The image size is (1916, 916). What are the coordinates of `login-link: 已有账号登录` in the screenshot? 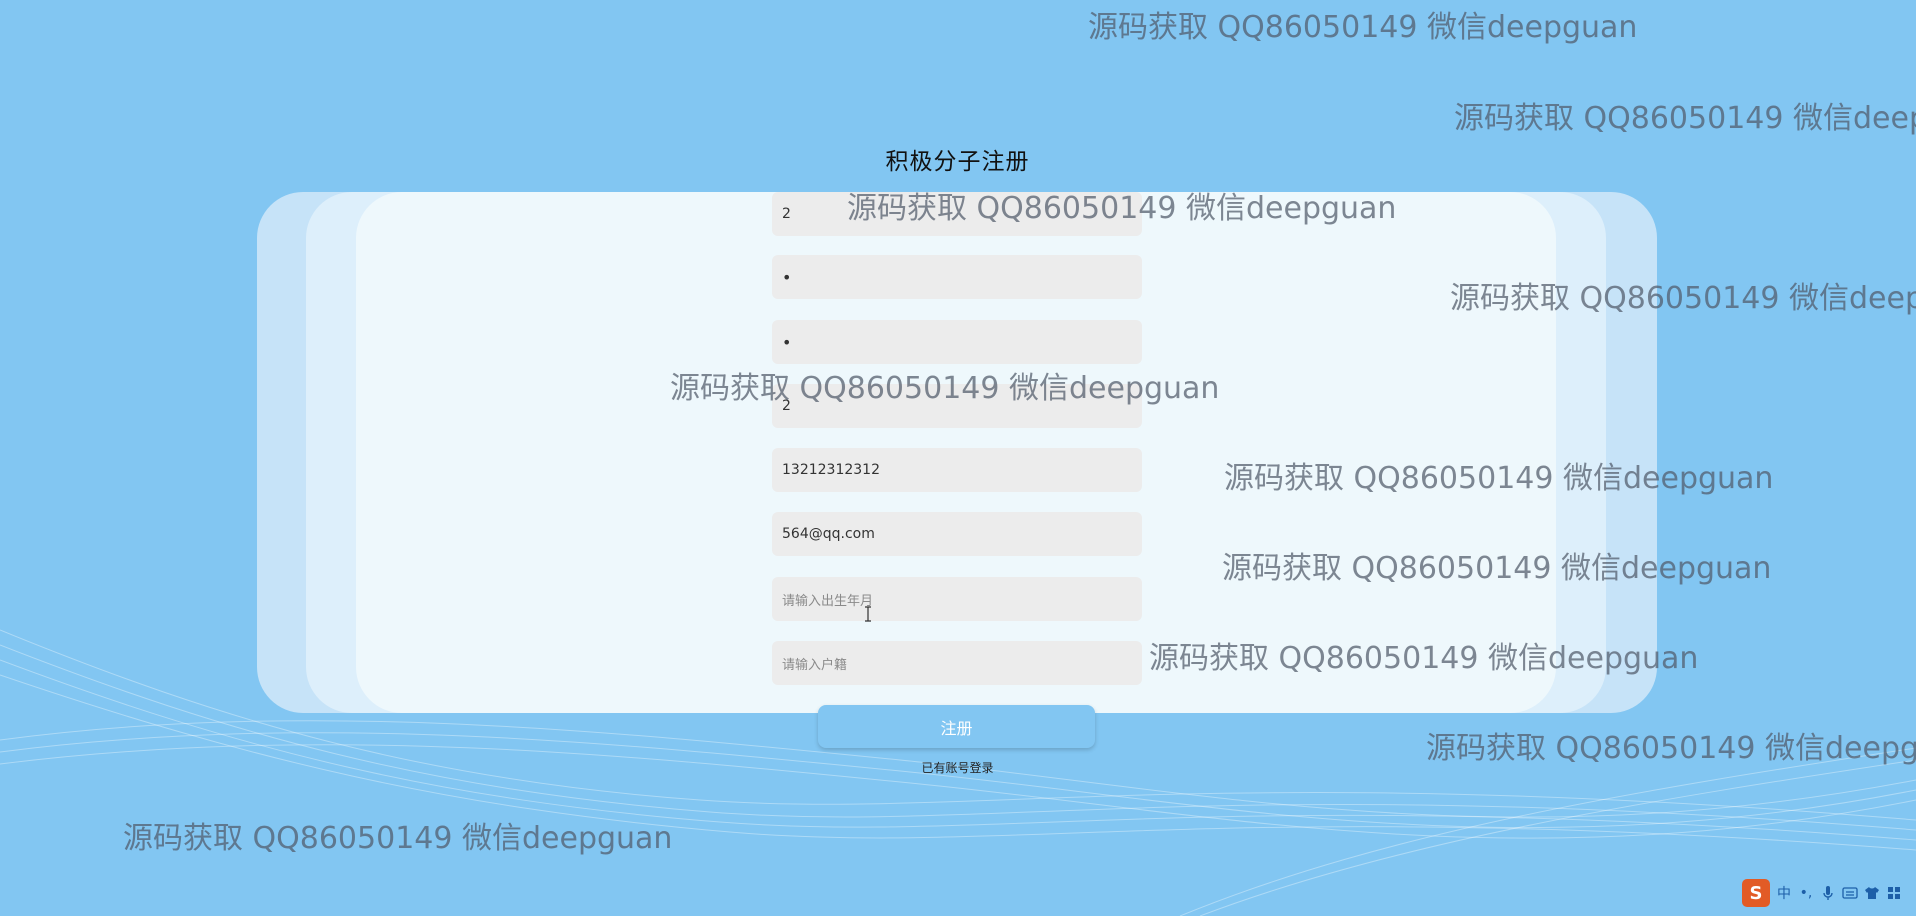 It's located at (957, 767).